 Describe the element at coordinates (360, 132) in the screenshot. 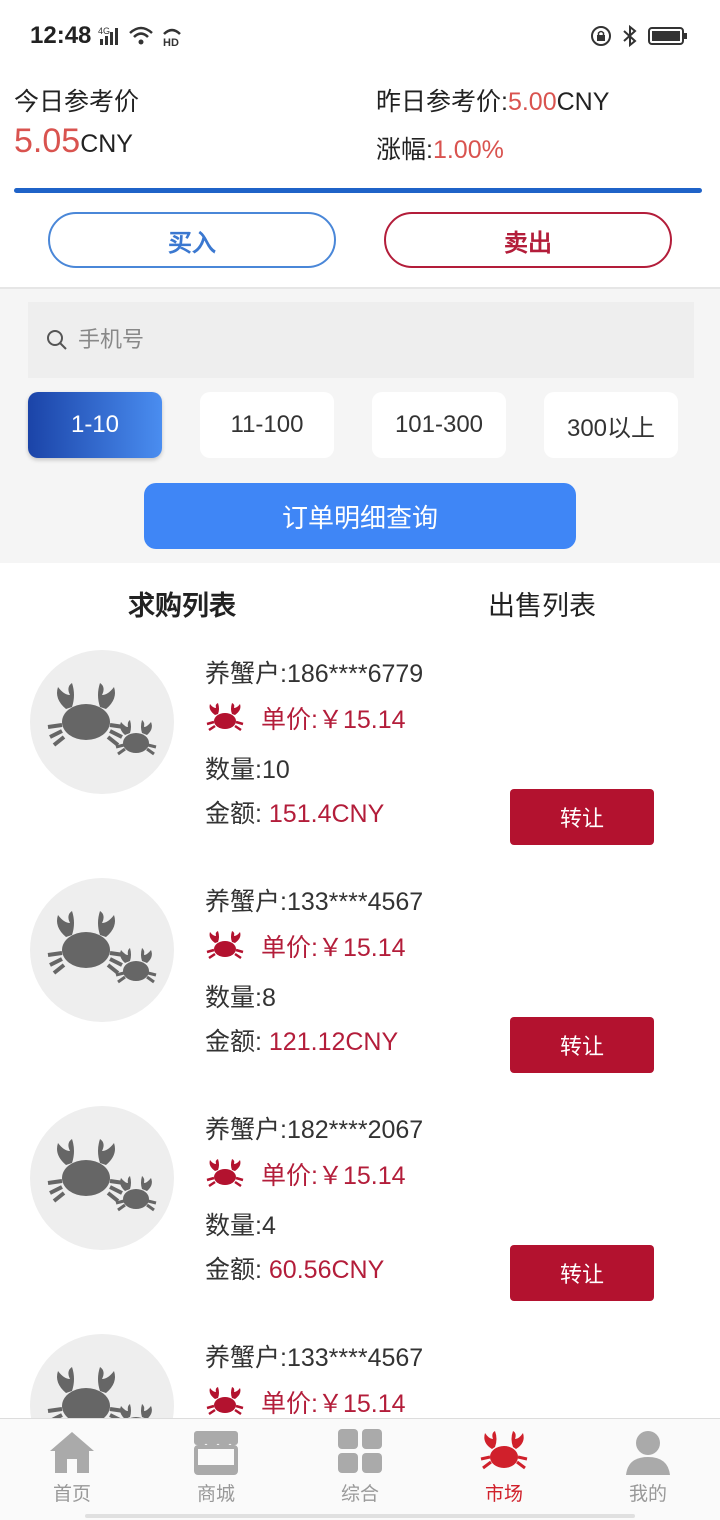

I see `price-header: 今日参考价 5.05CNY 昨日参考价:5.00CNY 涨幅:1.00%` at that location.